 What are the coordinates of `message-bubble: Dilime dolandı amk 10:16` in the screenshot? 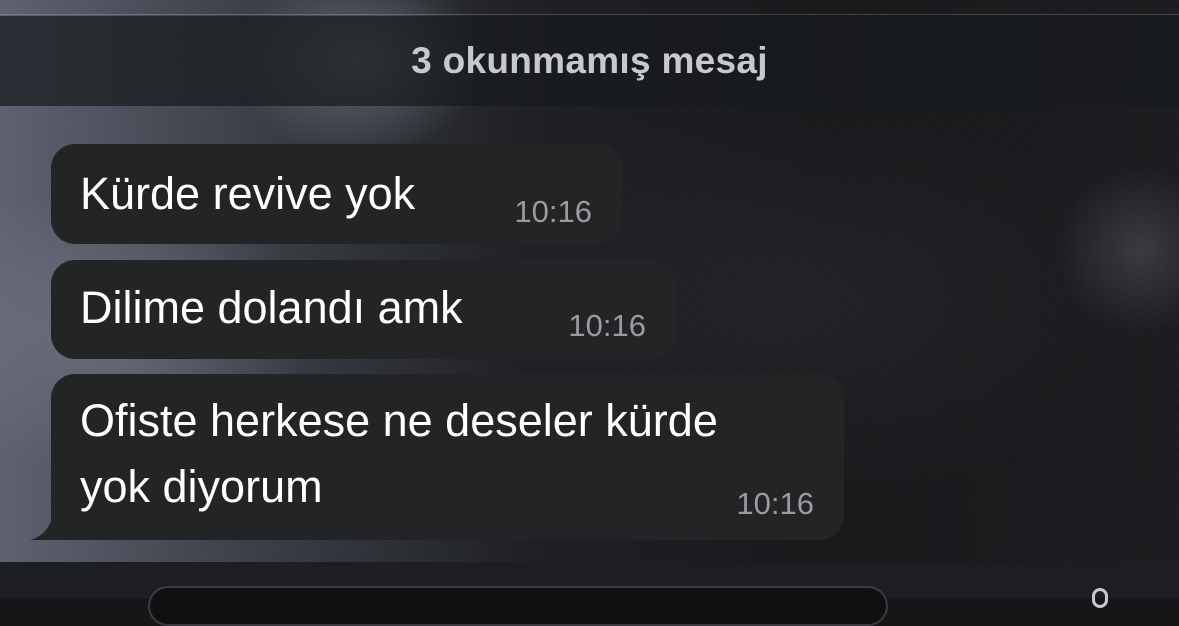 It's located at (363, 309).